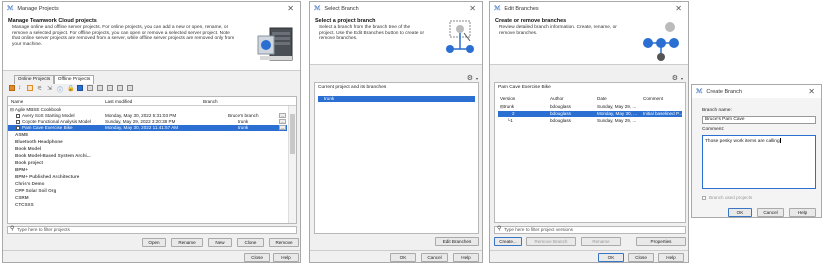  What do you see at coordinates (100, 88) in the screenshot?
I see `history-icon` at bounding box center [100, 88].